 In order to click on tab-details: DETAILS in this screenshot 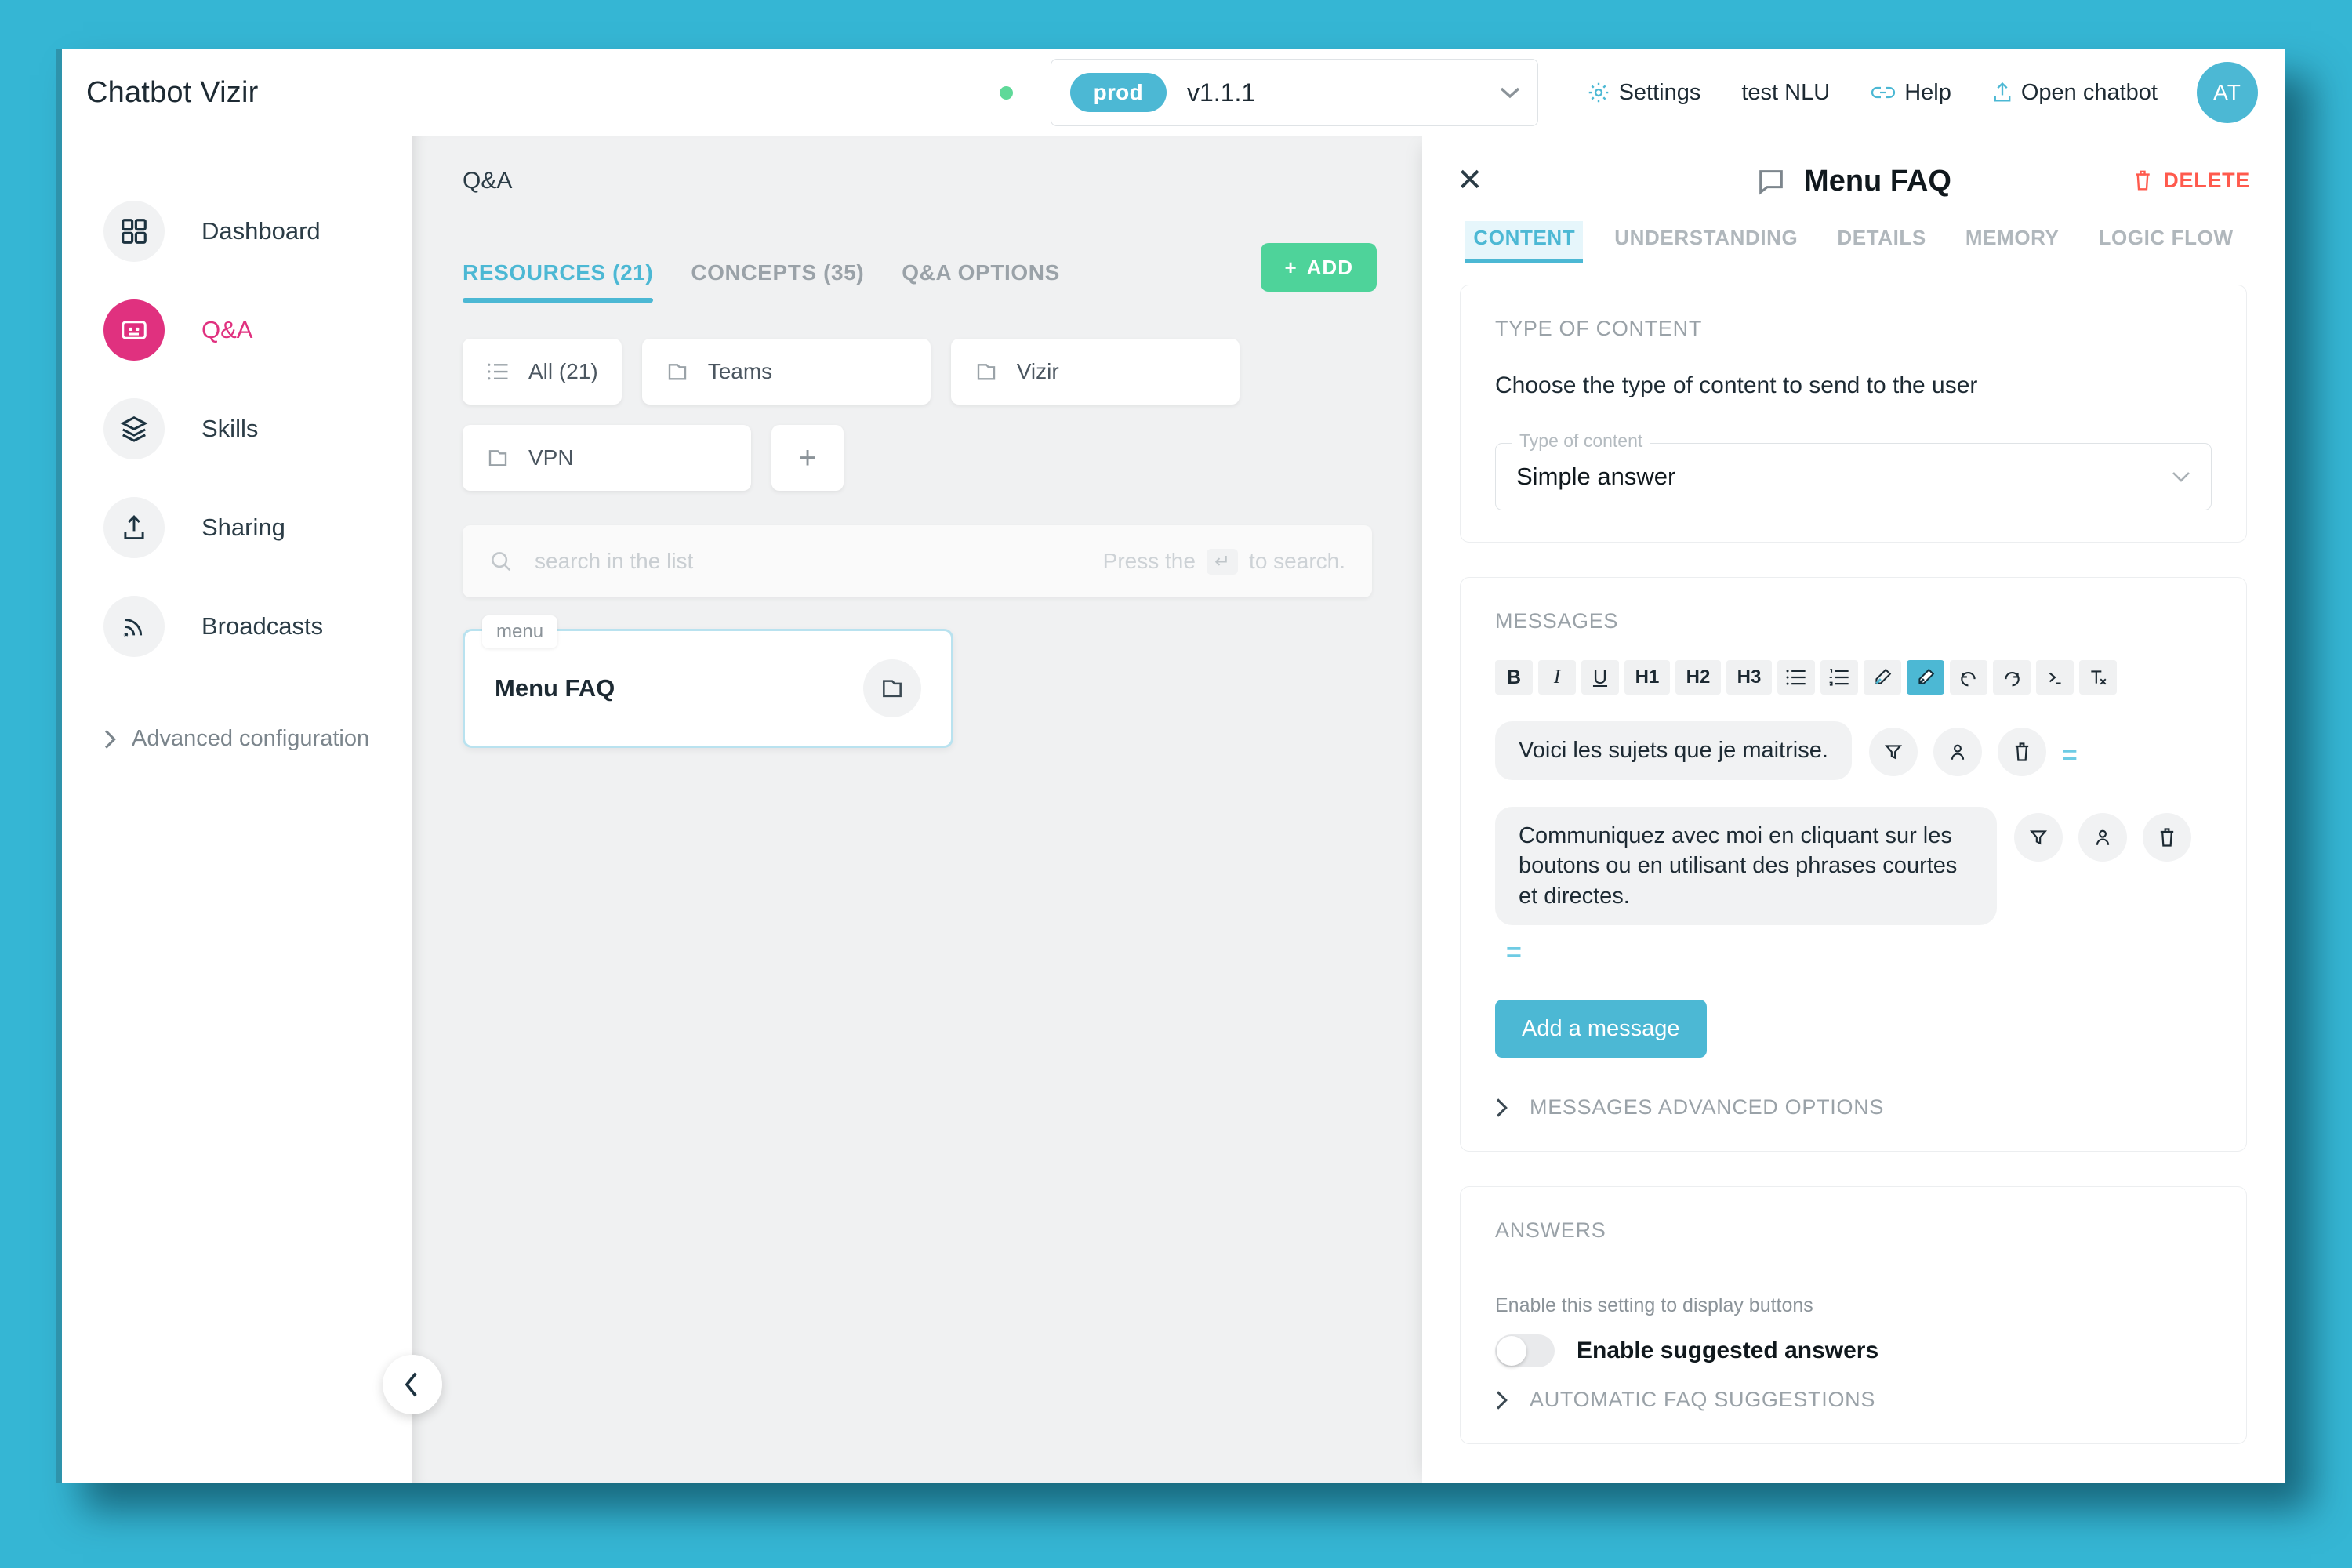, I will do `click(1881, 242)`.